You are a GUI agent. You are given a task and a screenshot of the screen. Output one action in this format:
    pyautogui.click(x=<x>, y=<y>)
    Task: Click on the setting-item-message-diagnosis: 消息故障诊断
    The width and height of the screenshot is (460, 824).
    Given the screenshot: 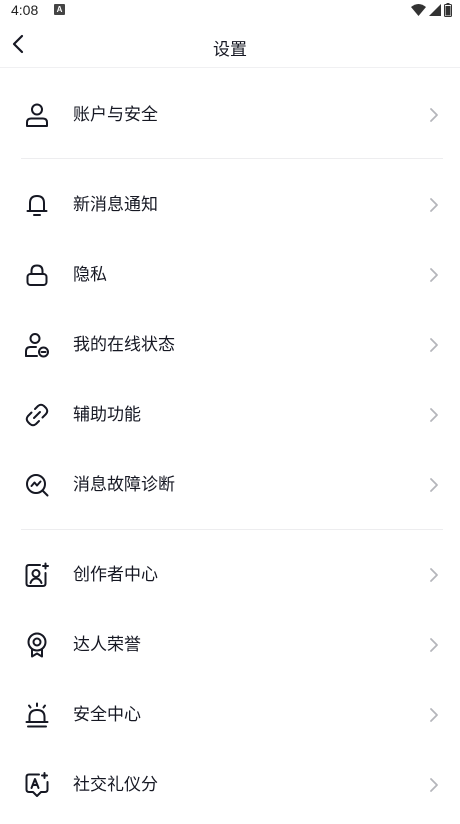 What is the action you would take?
    pyautogui.click(x=230, y=485)
    